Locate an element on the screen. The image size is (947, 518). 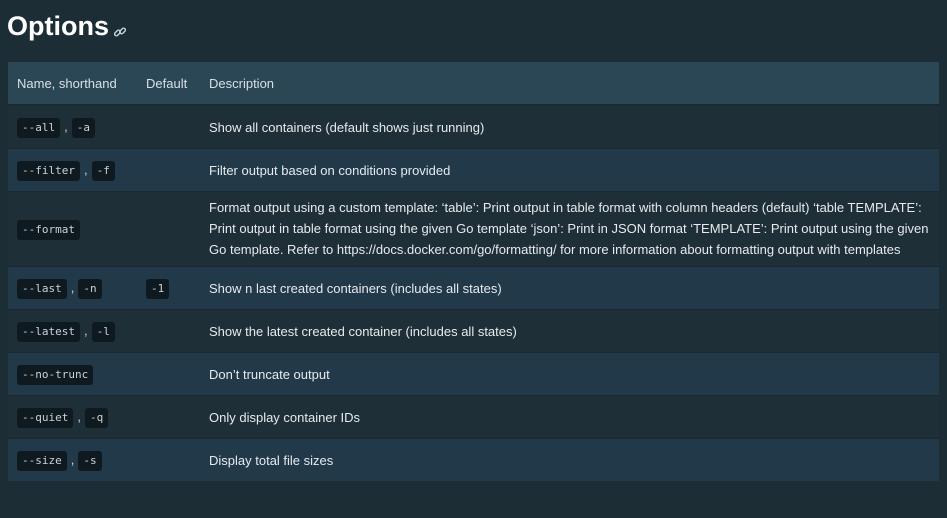
flag-shorthand: -a is located at coordinates (83, 128).